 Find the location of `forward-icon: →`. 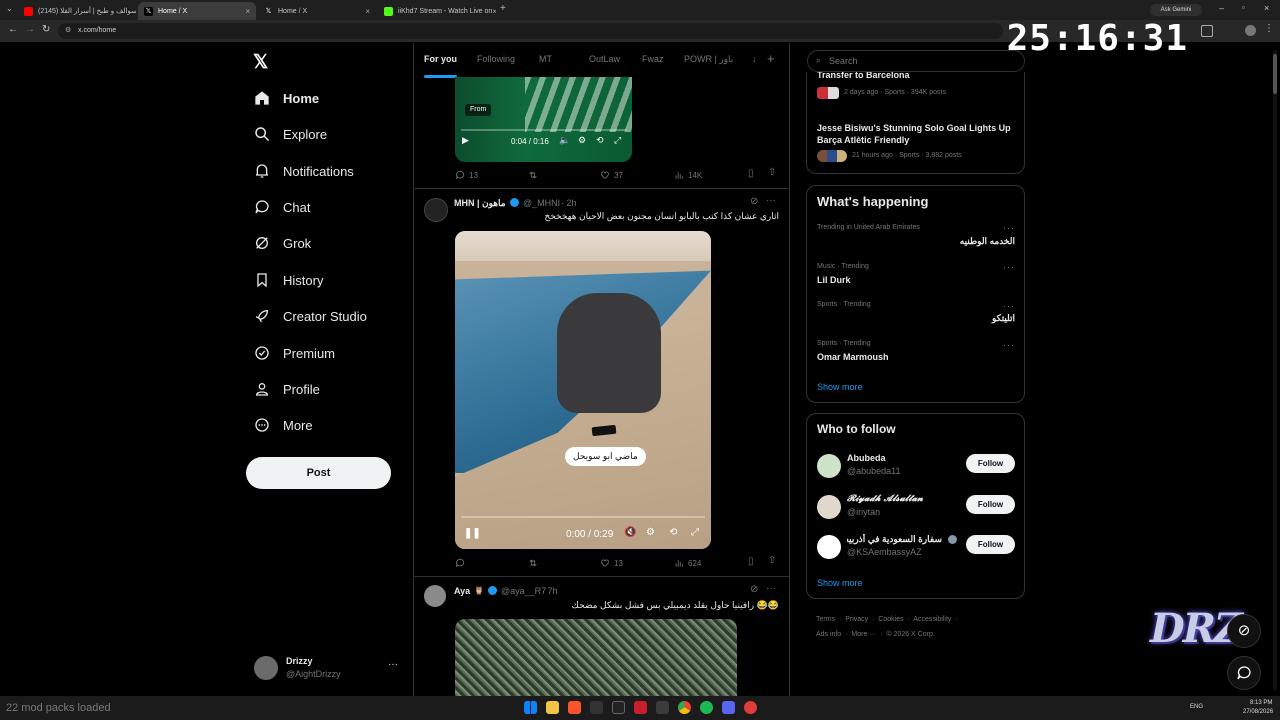

forward-icon: → is located at coordinates (30, 29).